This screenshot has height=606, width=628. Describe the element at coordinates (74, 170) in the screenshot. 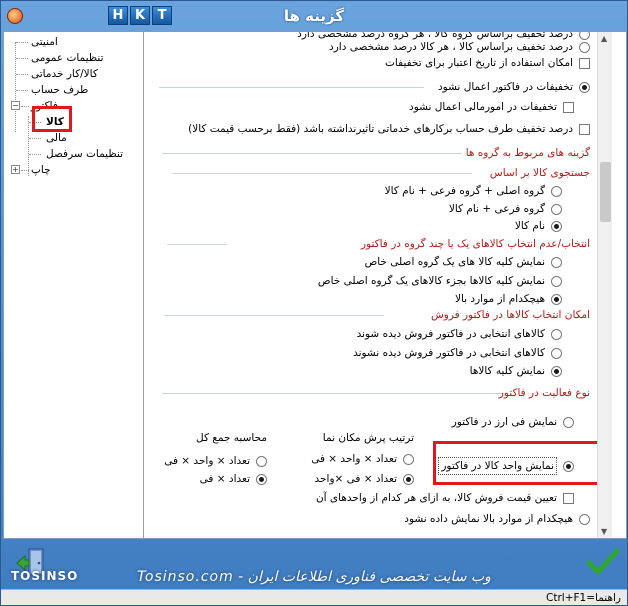

I see `tree-item-print: + چاپ` at that location.